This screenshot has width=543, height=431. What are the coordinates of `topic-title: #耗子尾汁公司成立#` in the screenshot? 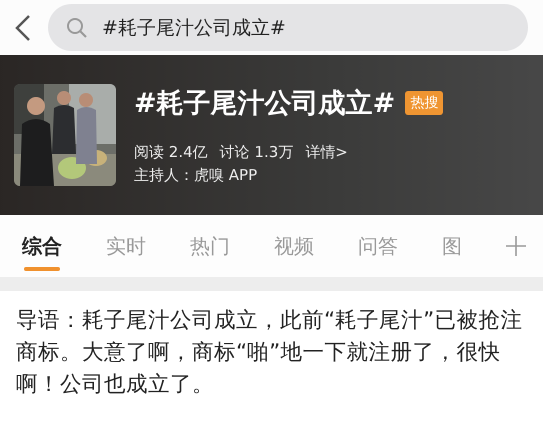 It's located at (265, 104).